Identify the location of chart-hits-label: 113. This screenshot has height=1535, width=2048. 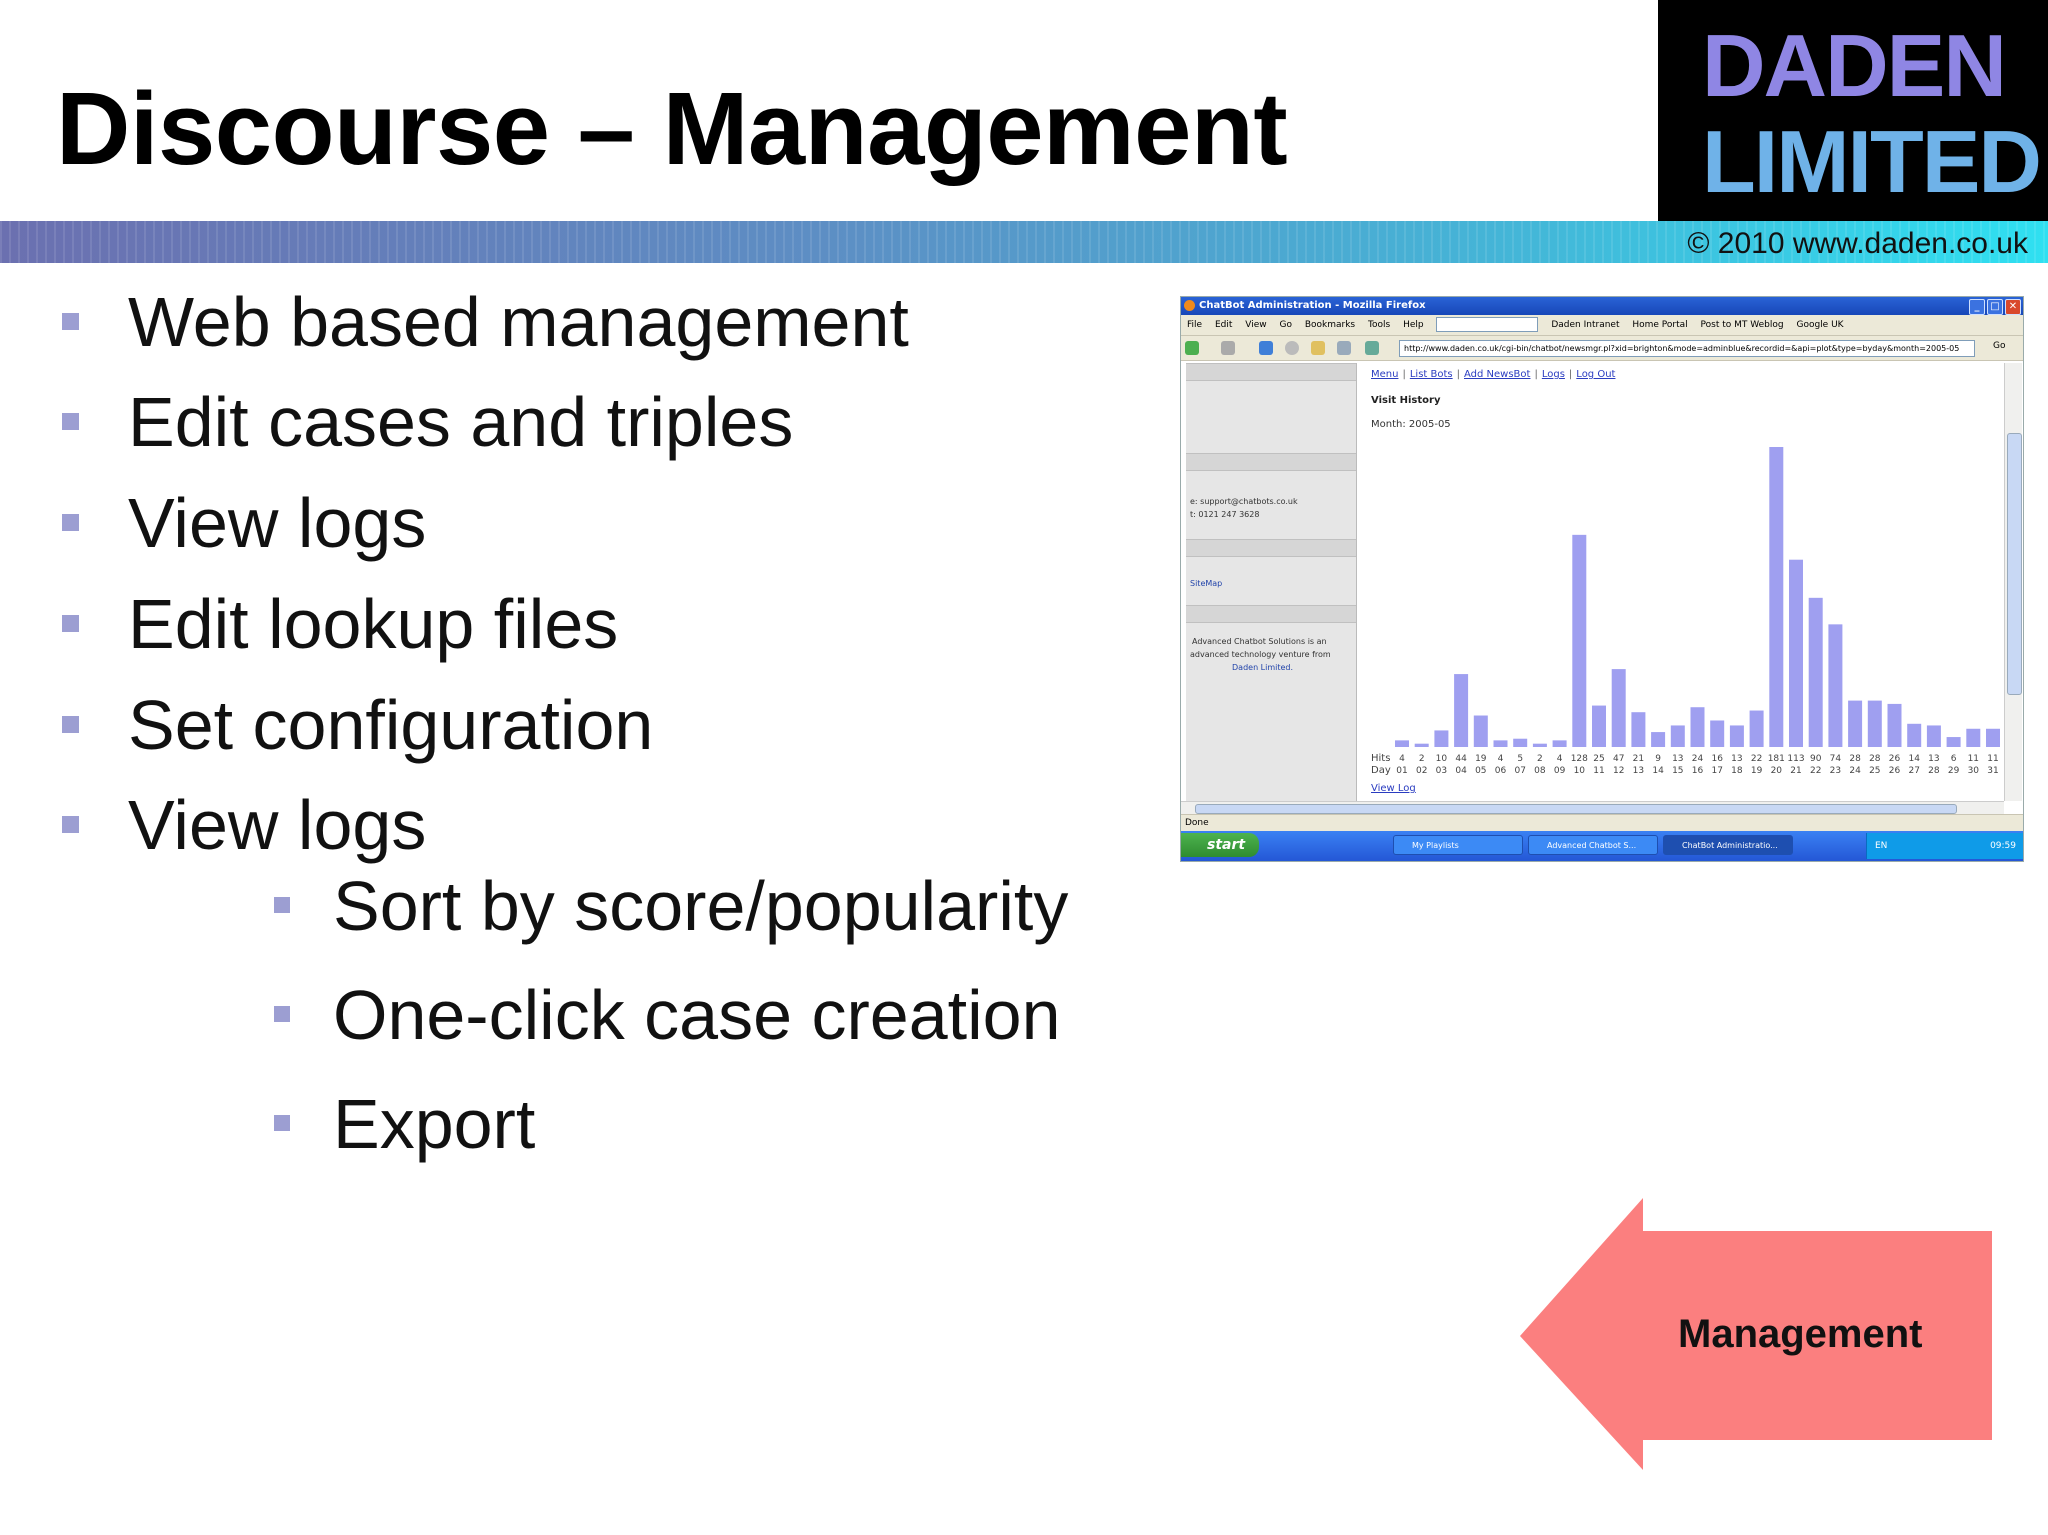
(1795, 759).